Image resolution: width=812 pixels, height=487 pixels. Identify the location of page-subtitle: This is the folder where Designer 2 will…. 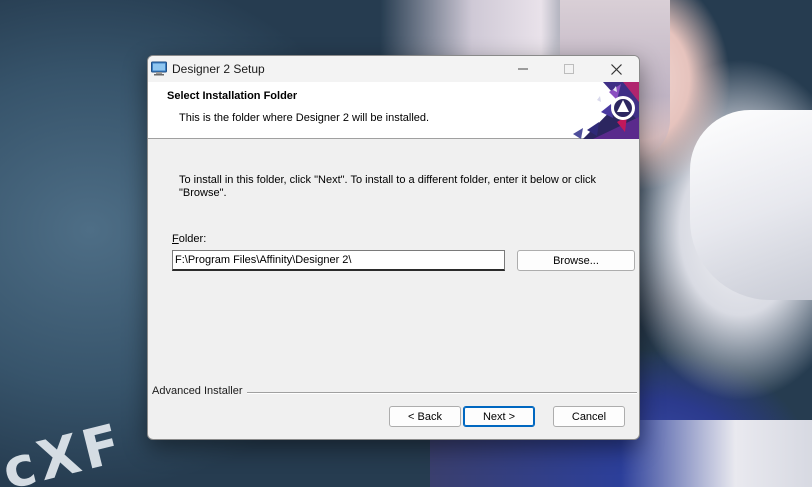
(304, 118).